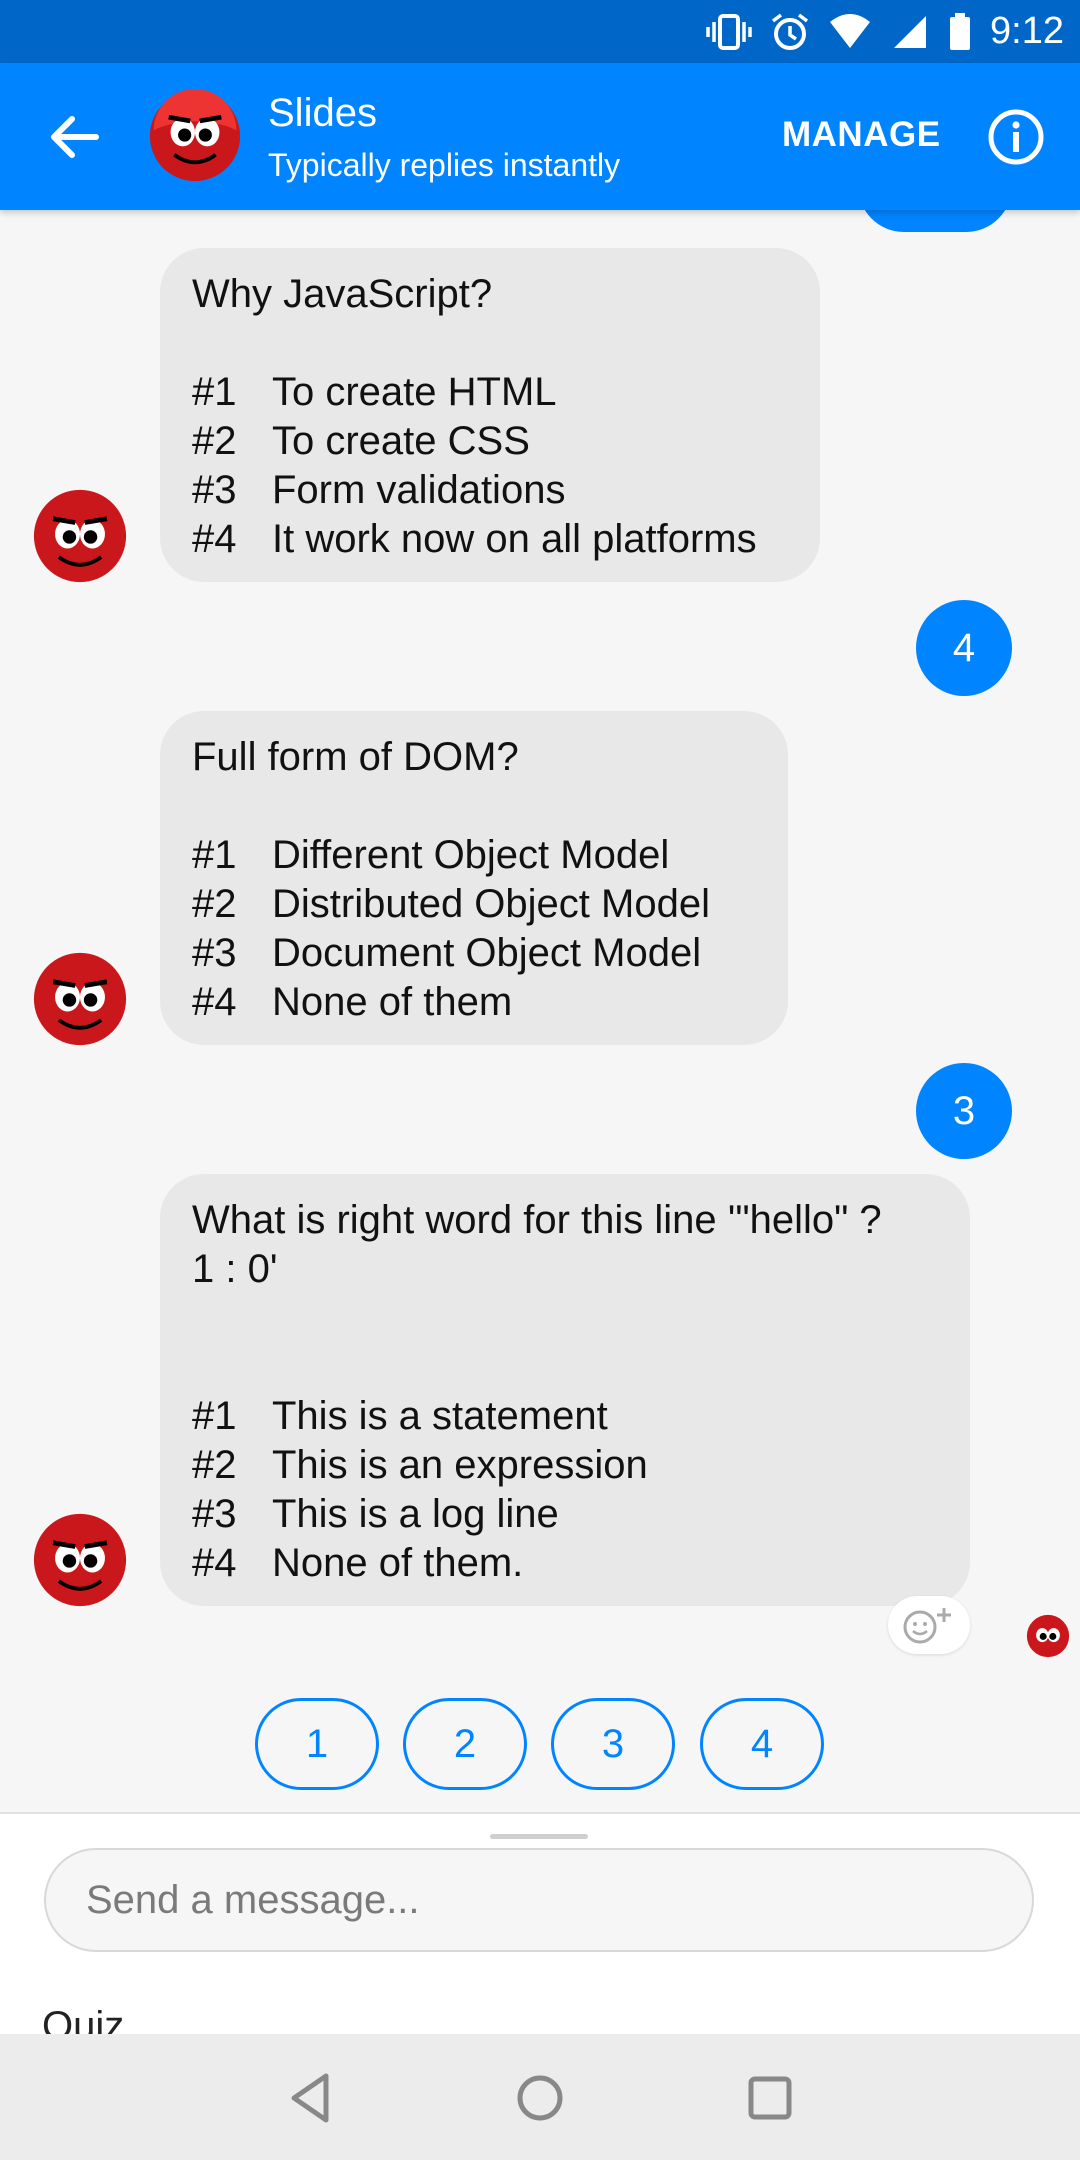 The width and height of the screenshot is (1080, 2160). Describe the element at coordinates (790, 31) in the screenshot. I see `alarm-icon` at that location.